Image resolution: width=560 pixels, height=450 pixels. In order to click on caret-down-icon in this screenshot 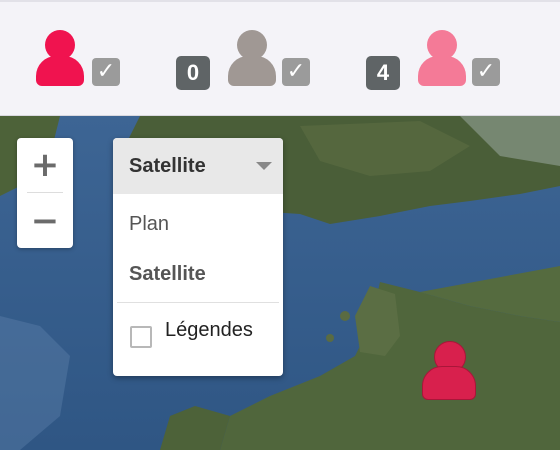, I will do `click(264, 166)`.